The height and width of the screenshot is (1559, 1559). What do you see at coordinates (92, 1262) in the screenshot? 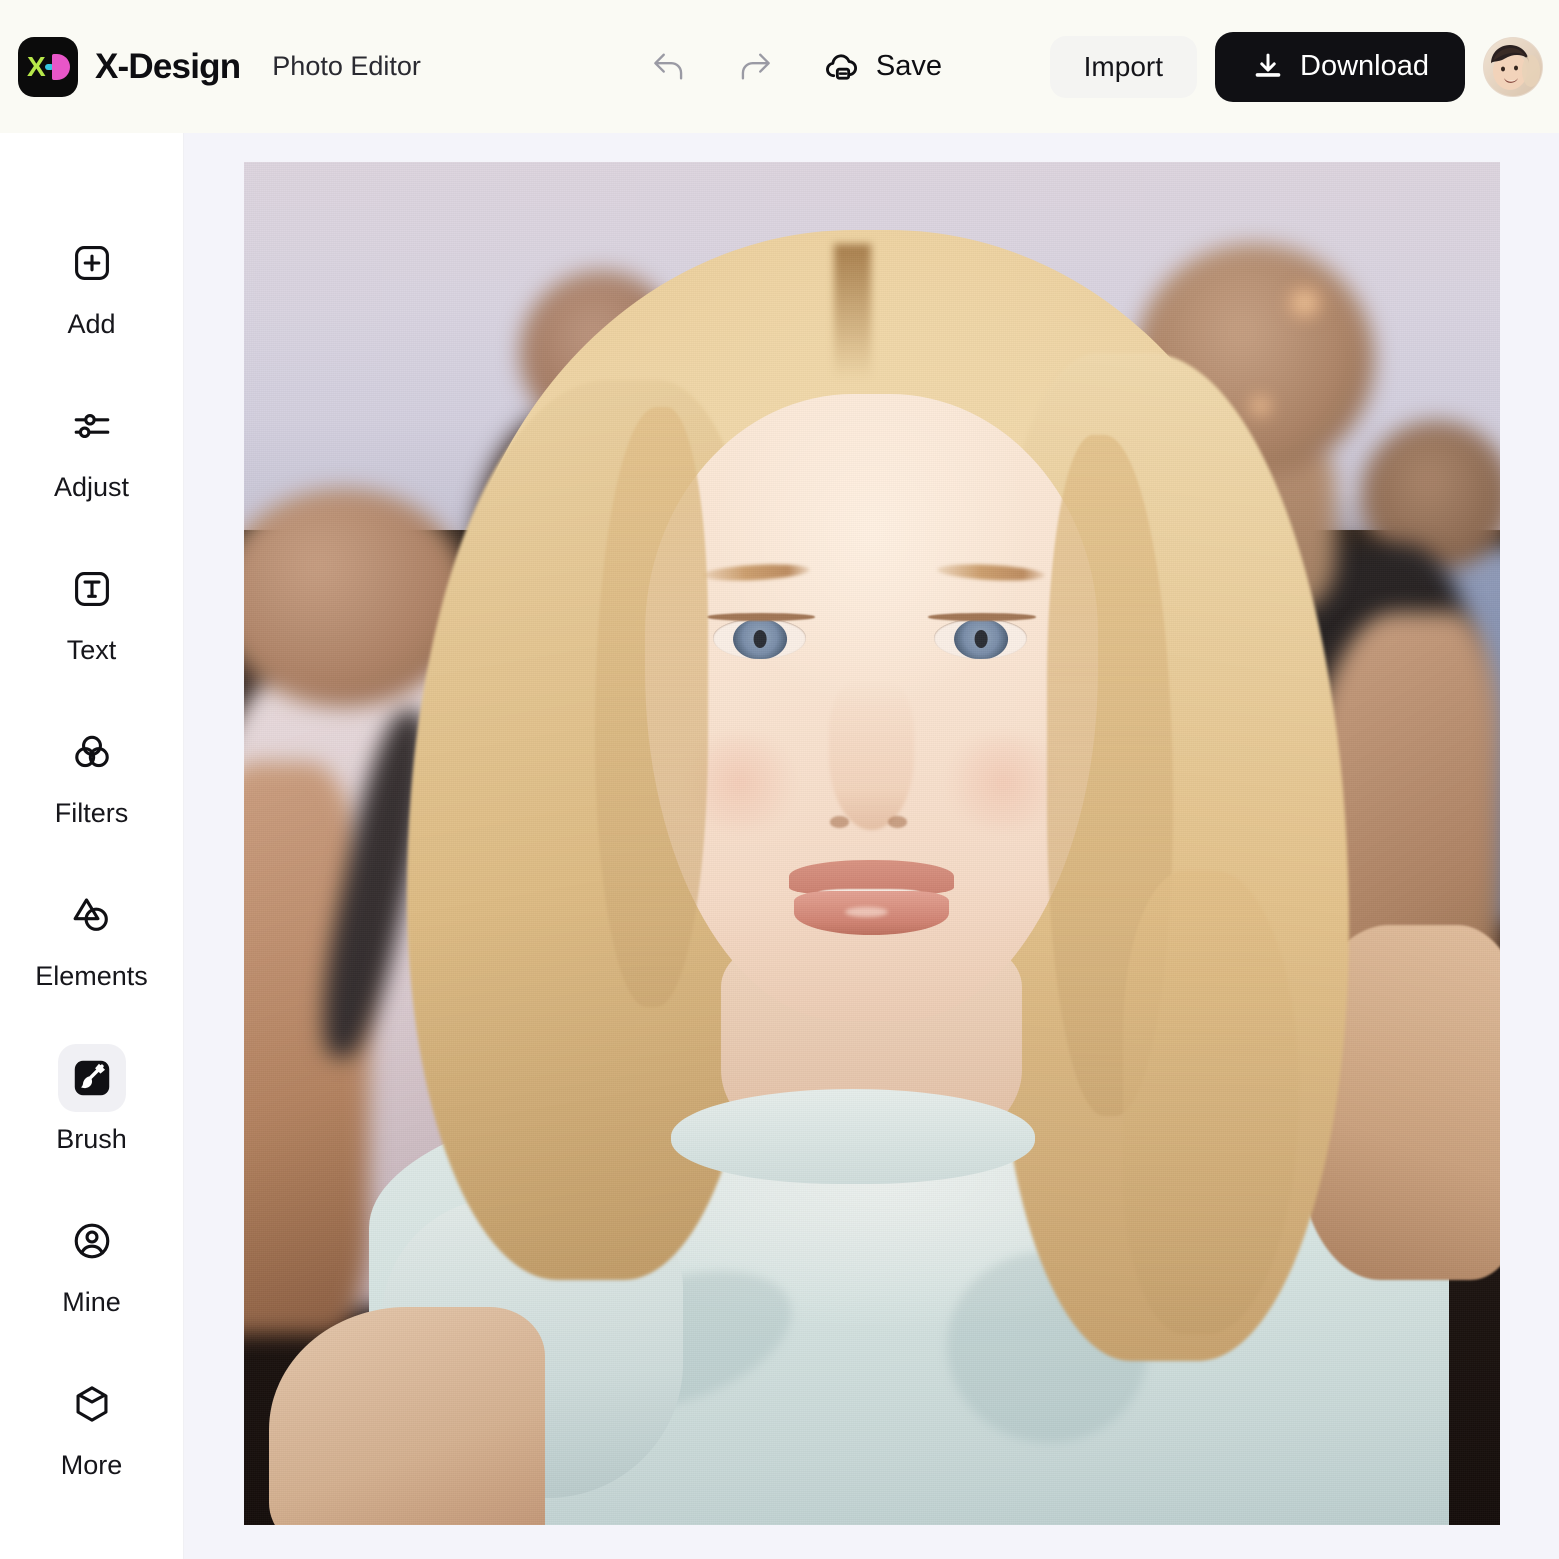
I see `sidebar-item-mine: Mine` at bounding box center [92, 1262].